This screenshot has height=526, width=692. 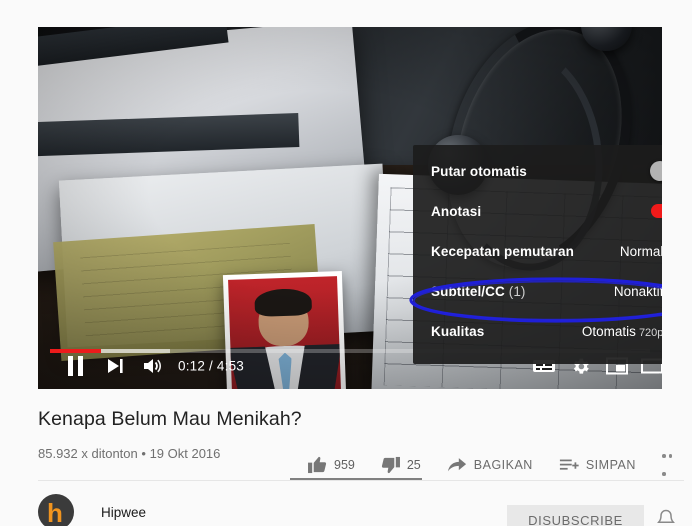 What do you see at coordinates (575, 515) in the screenshot?
I see `subscribe-button: DISUBSCRIBE` at bounding box center [575, 515].